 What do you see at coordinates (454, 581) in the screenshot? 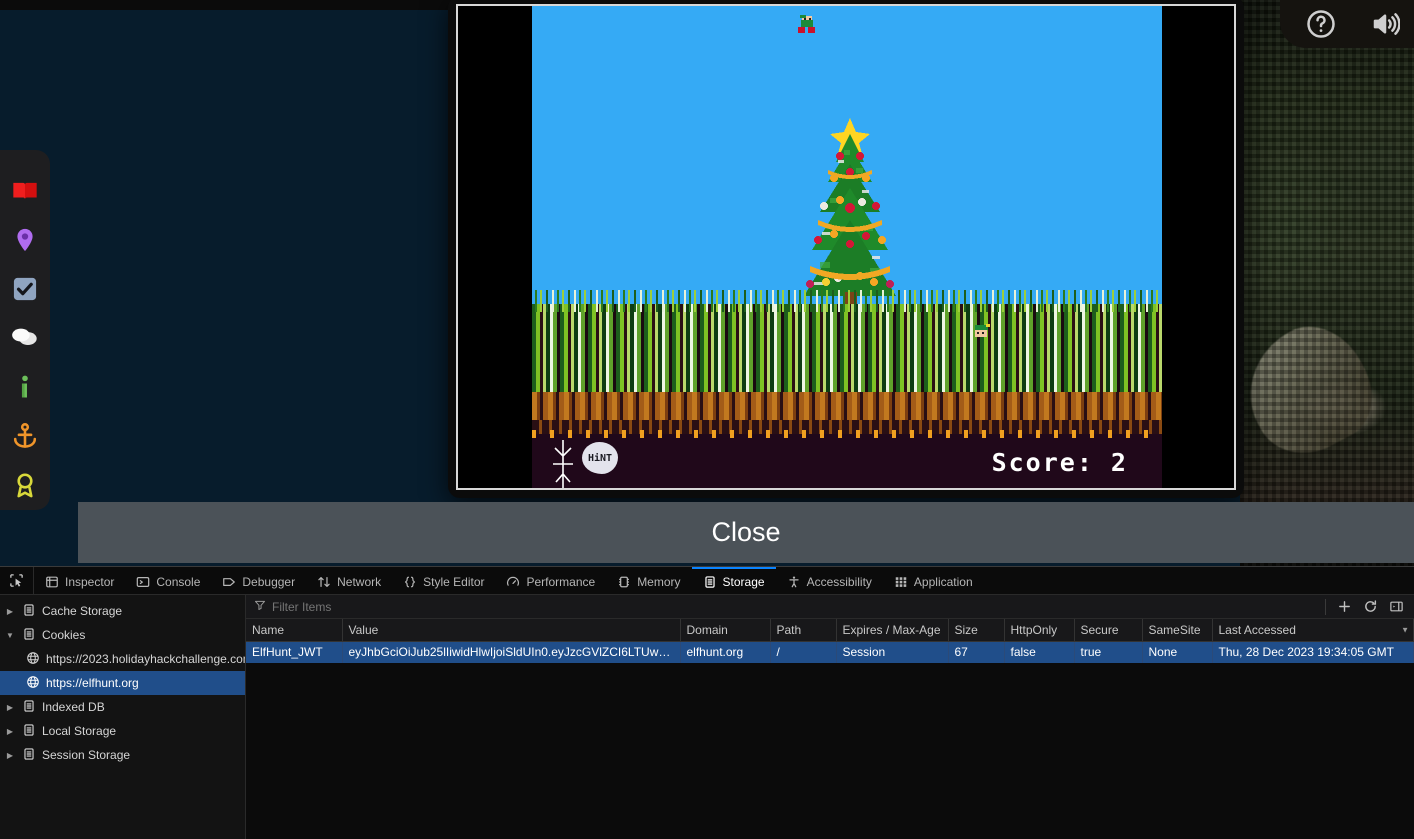
I see `tab-label: Style Editor` at bounding box center [454, 581].